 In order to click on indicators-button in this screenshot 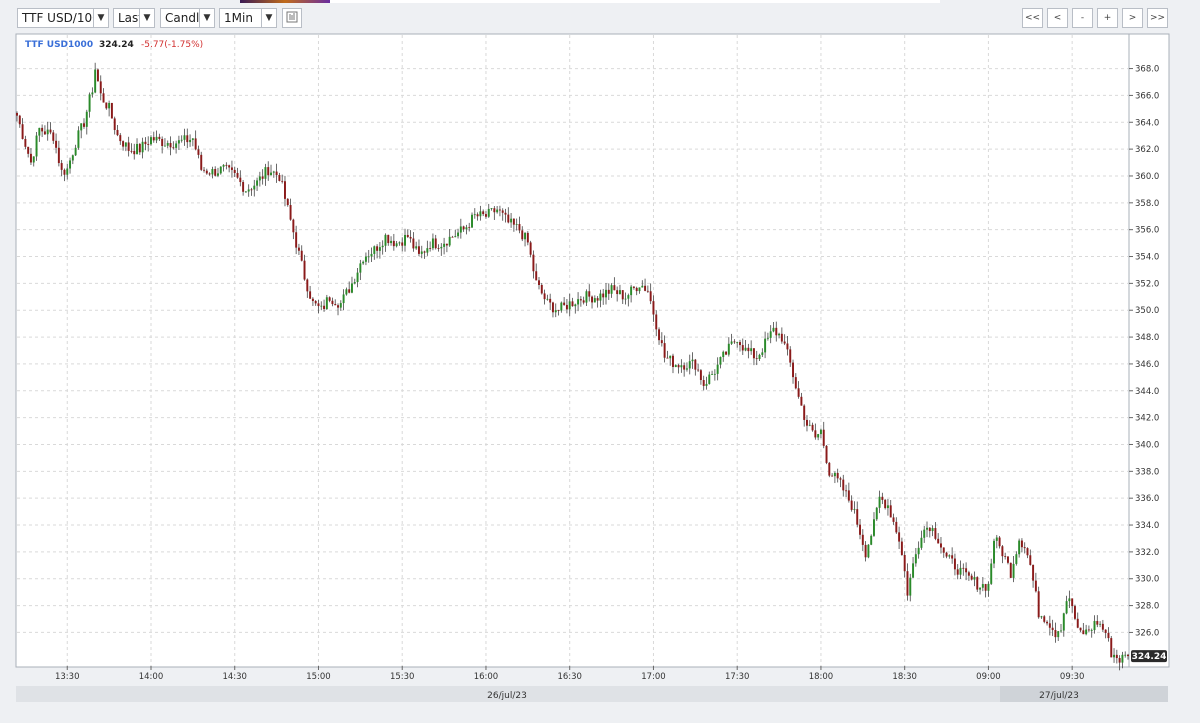, I will do `click(292, 18)`.